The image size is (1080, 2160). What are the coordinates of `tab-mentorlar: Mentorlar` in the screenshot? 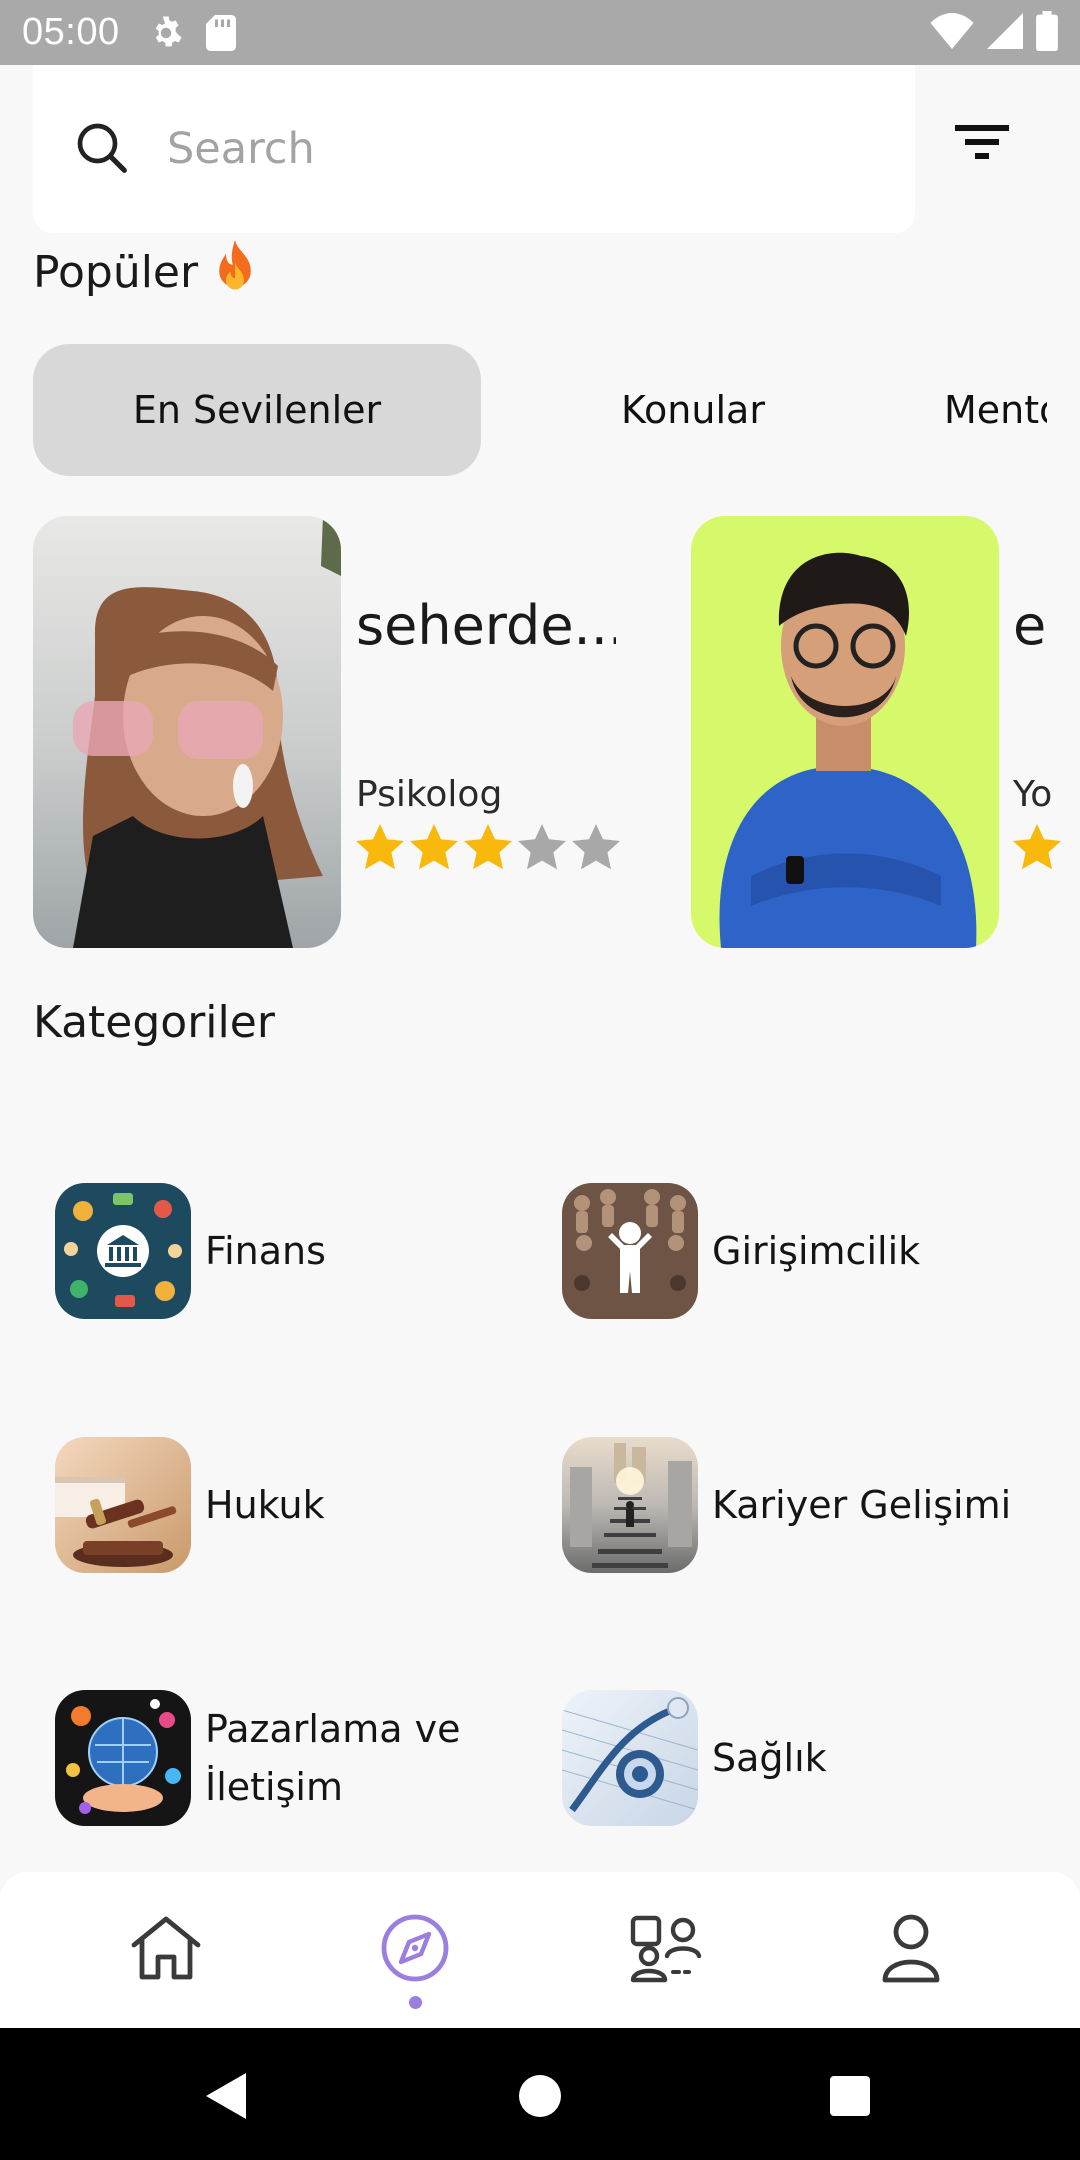 It's located at (995, 410).